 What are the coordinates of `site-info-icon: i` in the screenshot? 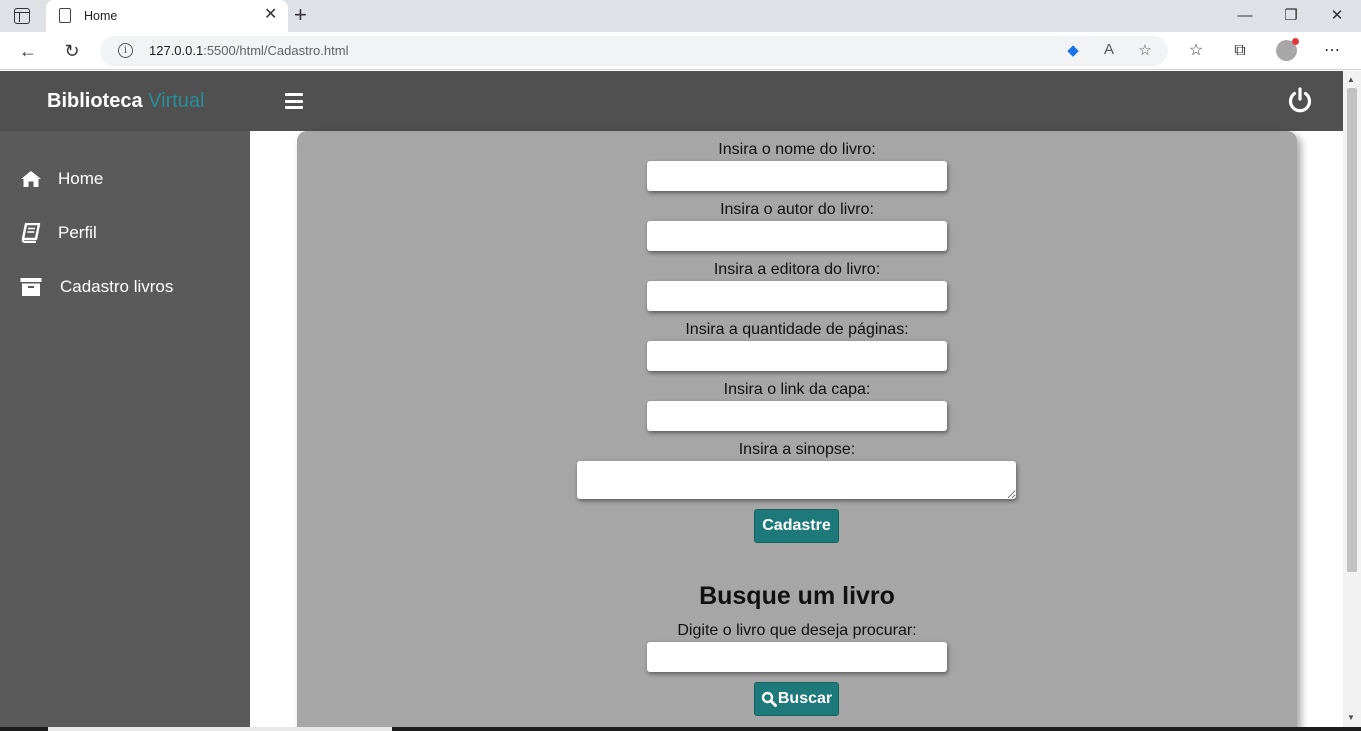 It's located at (125, 50).